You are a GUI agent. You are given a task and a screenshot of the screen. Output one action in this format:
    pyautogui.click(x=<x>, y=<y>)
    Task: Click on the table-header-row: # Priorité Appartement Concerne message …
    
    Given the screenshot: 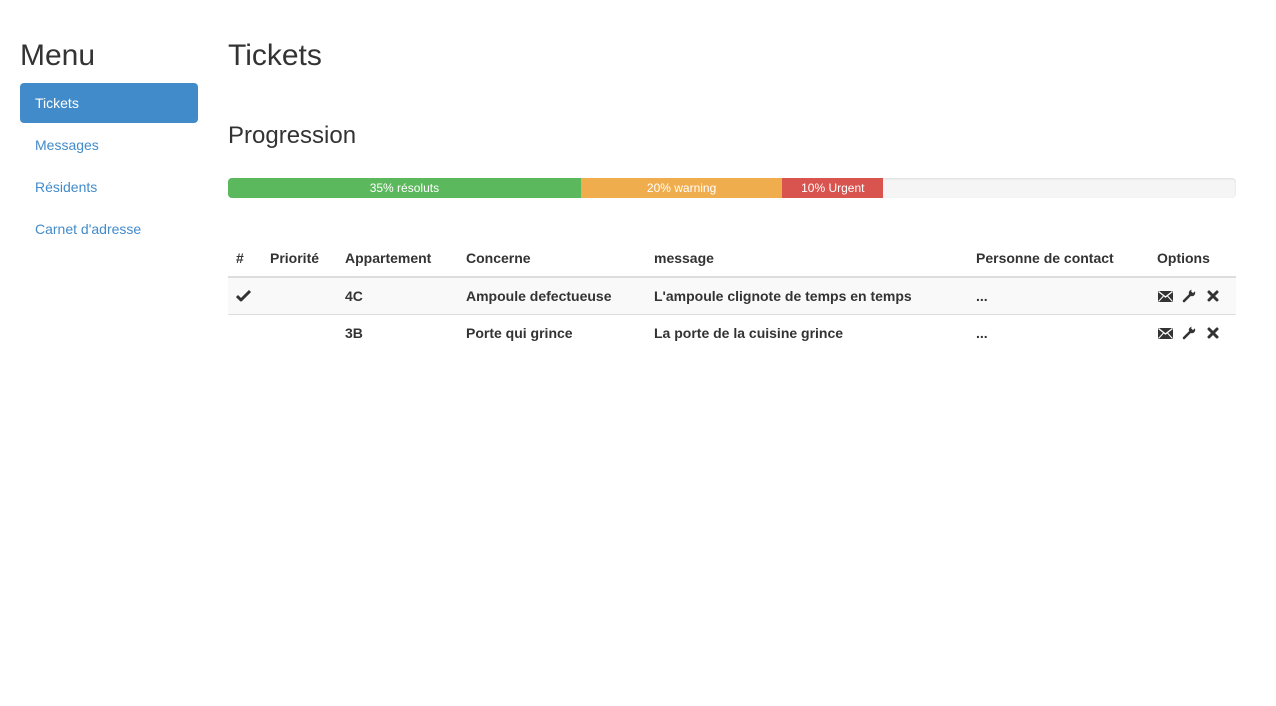 What is the action you would take?
    pyautogui.click(x=732, y=259)
    